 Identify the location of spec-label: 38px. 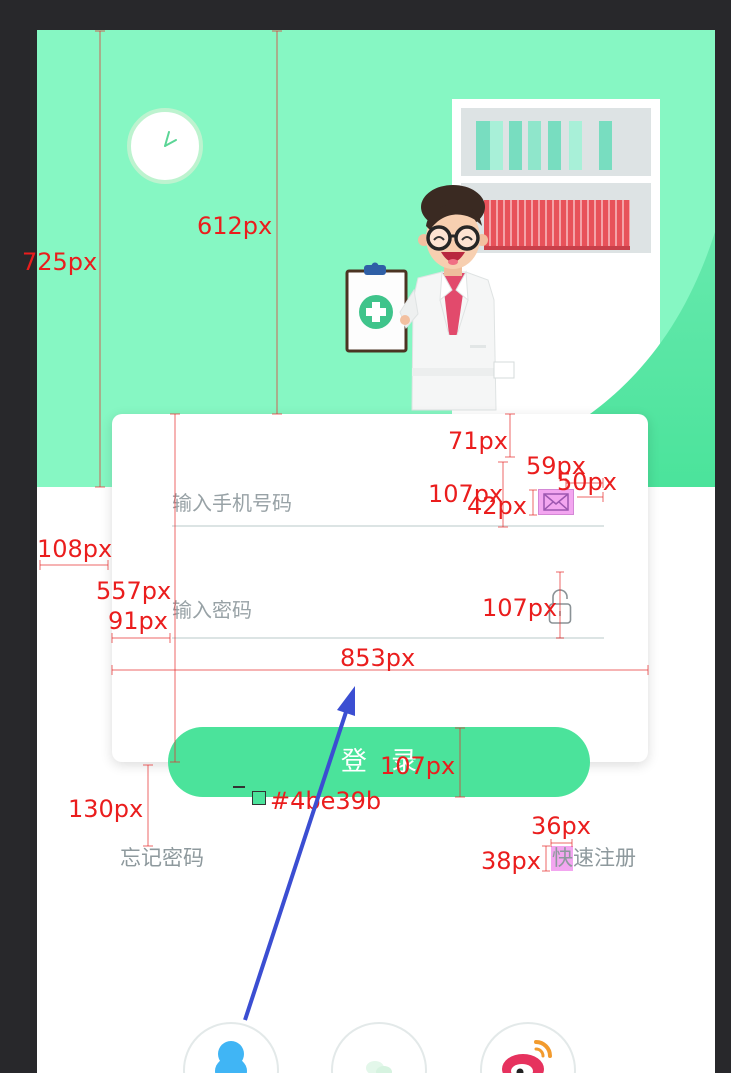
(511, 861).